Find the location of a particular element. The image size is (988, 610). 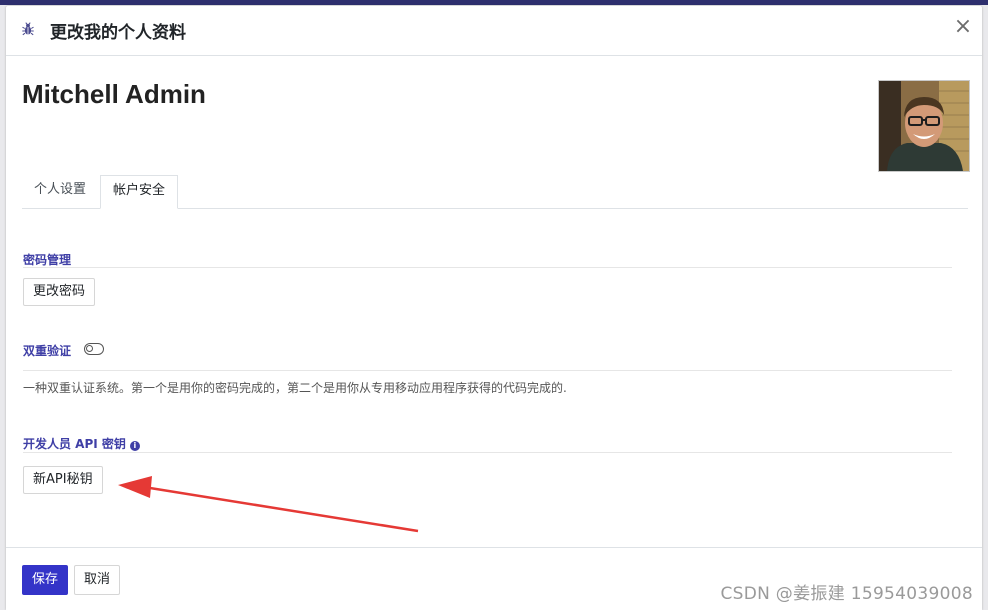

avatar-photo is located at coordinates (924, 126).